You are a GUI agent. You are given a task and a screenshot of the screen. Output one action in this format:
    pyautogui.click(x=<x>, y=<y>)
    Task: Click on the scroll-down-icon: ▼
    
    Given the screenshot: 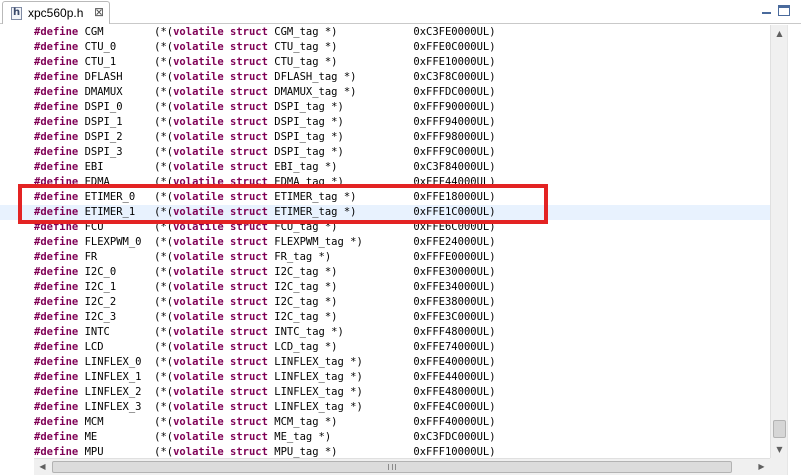 What is the action you would take?
    pyautogui.click(x=779, y=449)
    